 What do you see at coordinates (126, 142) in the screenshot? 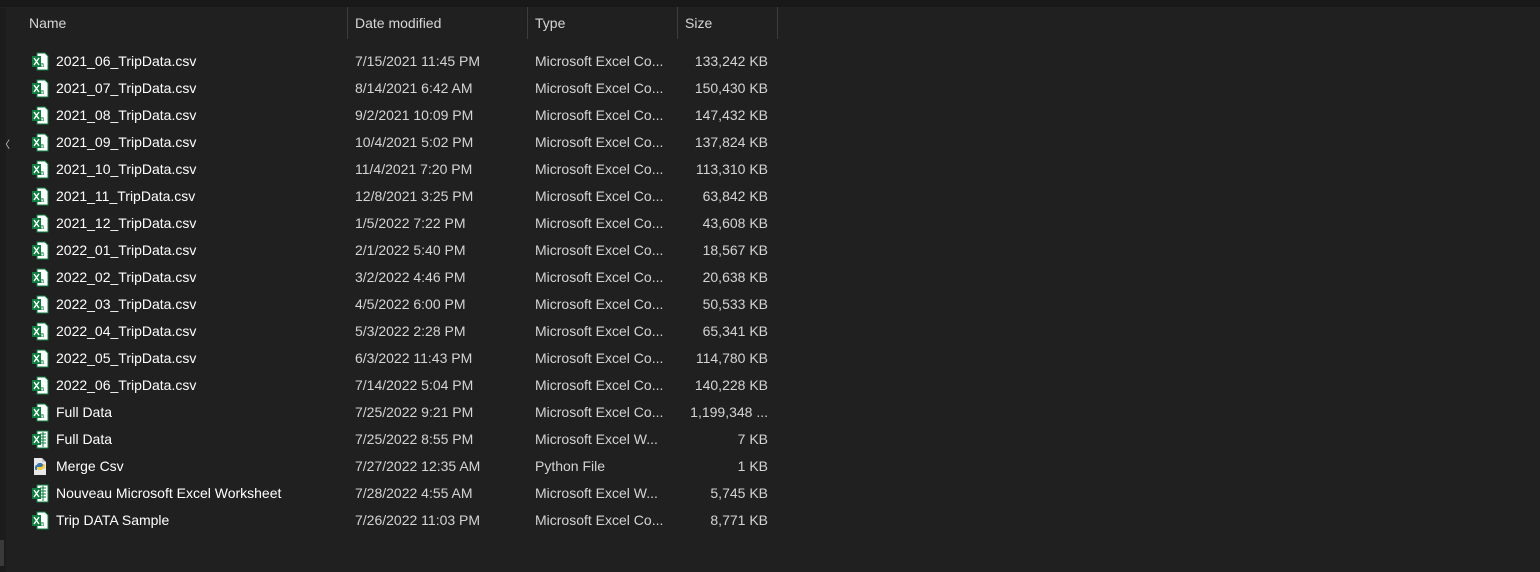
I see `file-name: 2021_09_TripData.csv` at bounding box center [126, 142].